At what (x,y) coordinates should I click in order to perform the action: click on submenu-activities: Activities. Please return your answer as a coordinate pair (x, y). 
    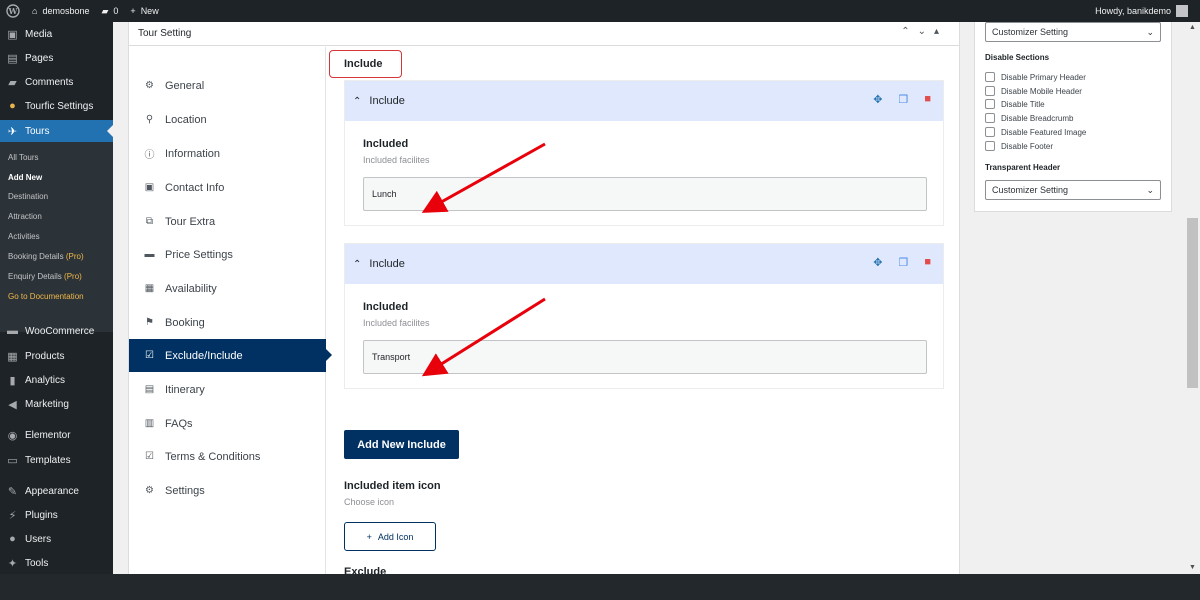
    Looking at the image, I should click on (24, 237).